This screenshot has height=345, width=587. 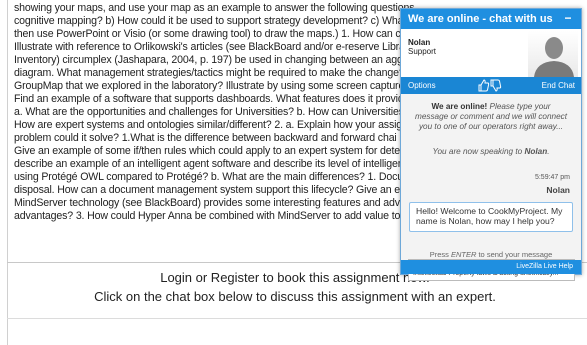 What do you see at coordinates (480, 19) in the screenshot?
I see `chat-header-title: We are online - chat with us` at bounding box center [480, 19].